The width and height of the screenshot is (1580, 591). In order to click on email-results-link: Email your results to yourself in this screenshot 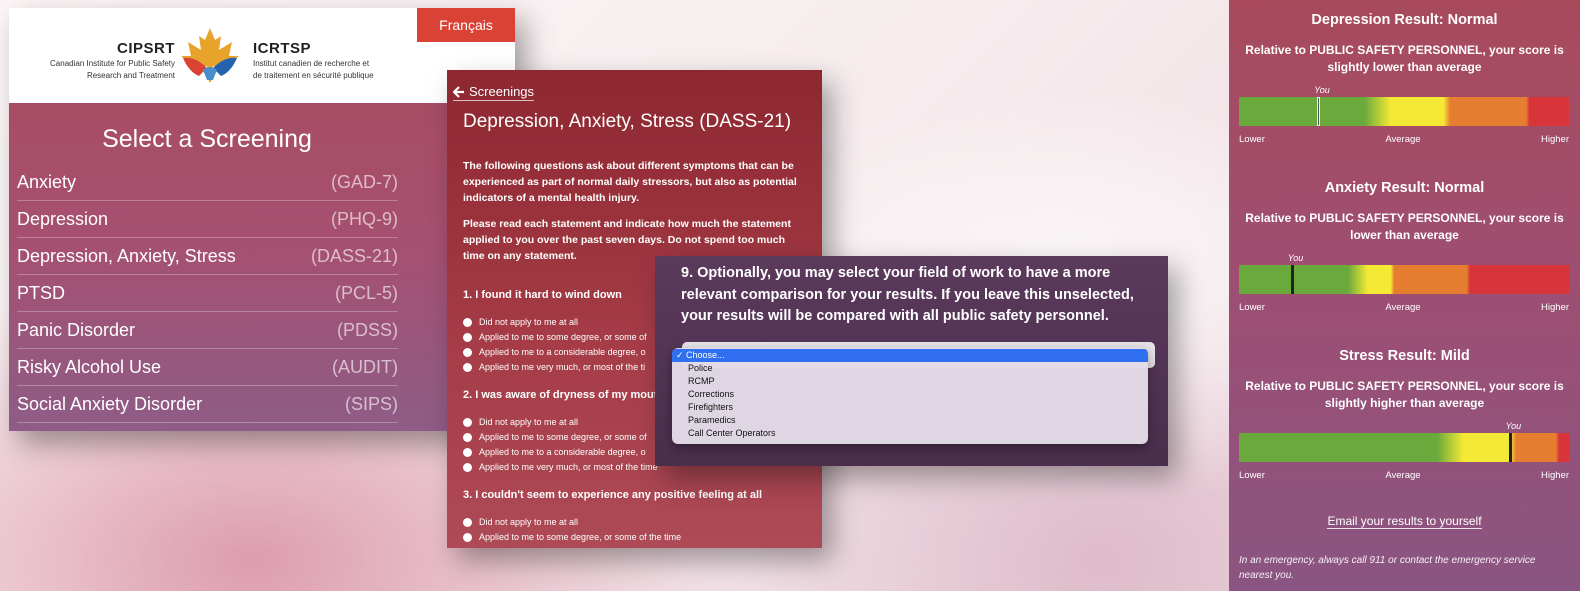, I will do `click(1404, 521)`.